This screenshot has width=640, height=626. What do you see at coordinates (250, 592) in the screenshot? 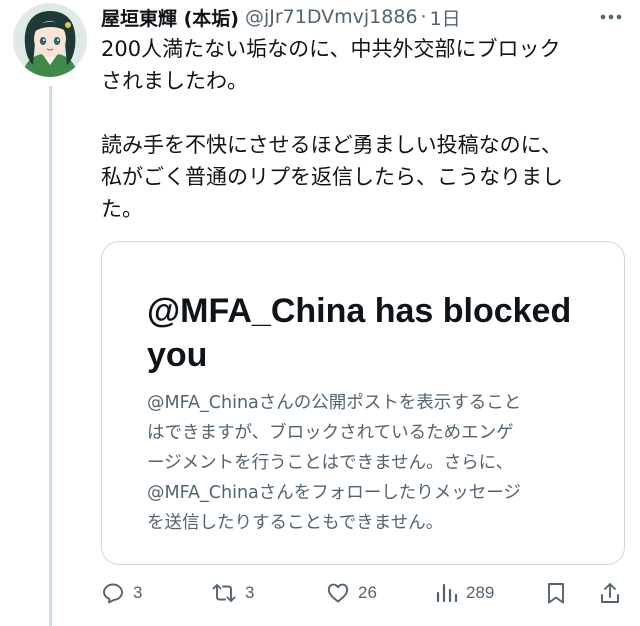
I see `retweet-count: 3` at bounding box center [250, 592].